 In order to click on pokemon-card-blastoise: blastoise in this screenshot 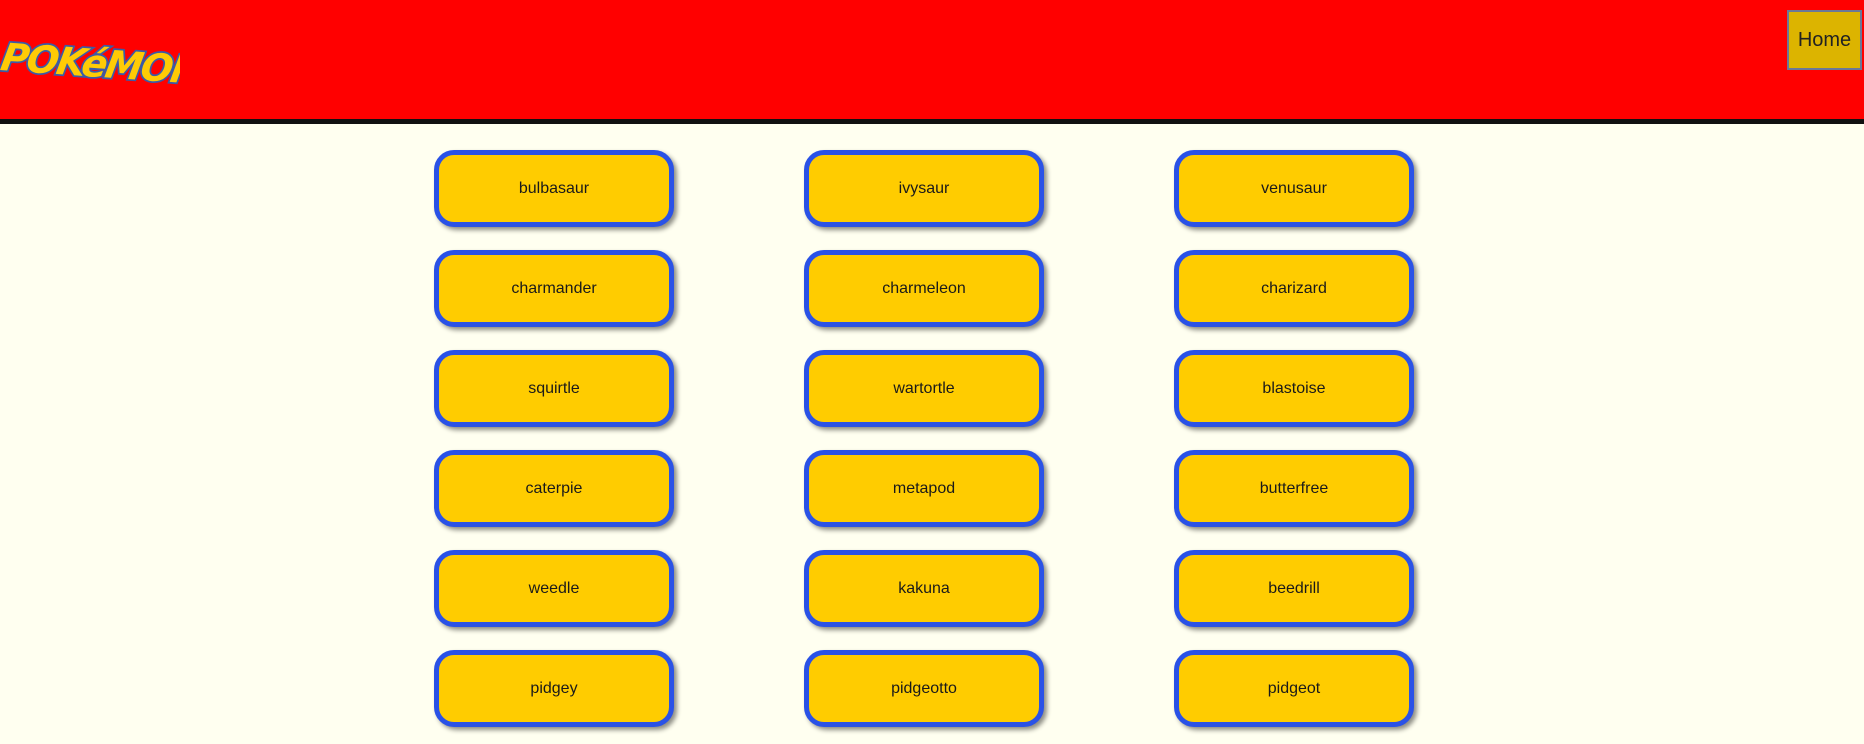, I will do `click(1294, 388)`.